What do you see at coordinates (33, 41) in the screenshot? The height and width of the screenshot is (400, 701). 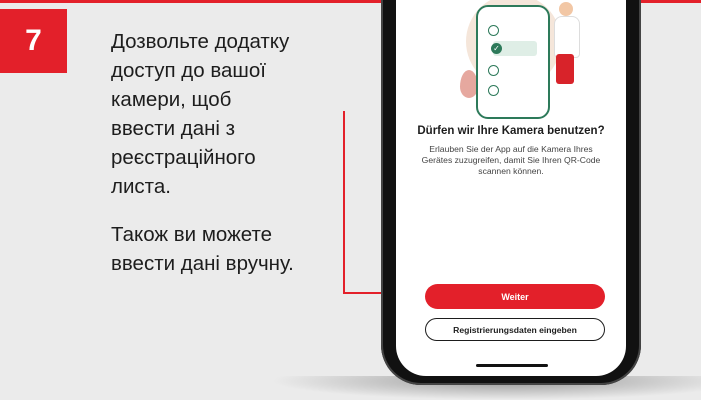 I see `step-number-badge: 7` at bounding box center [33, 41].